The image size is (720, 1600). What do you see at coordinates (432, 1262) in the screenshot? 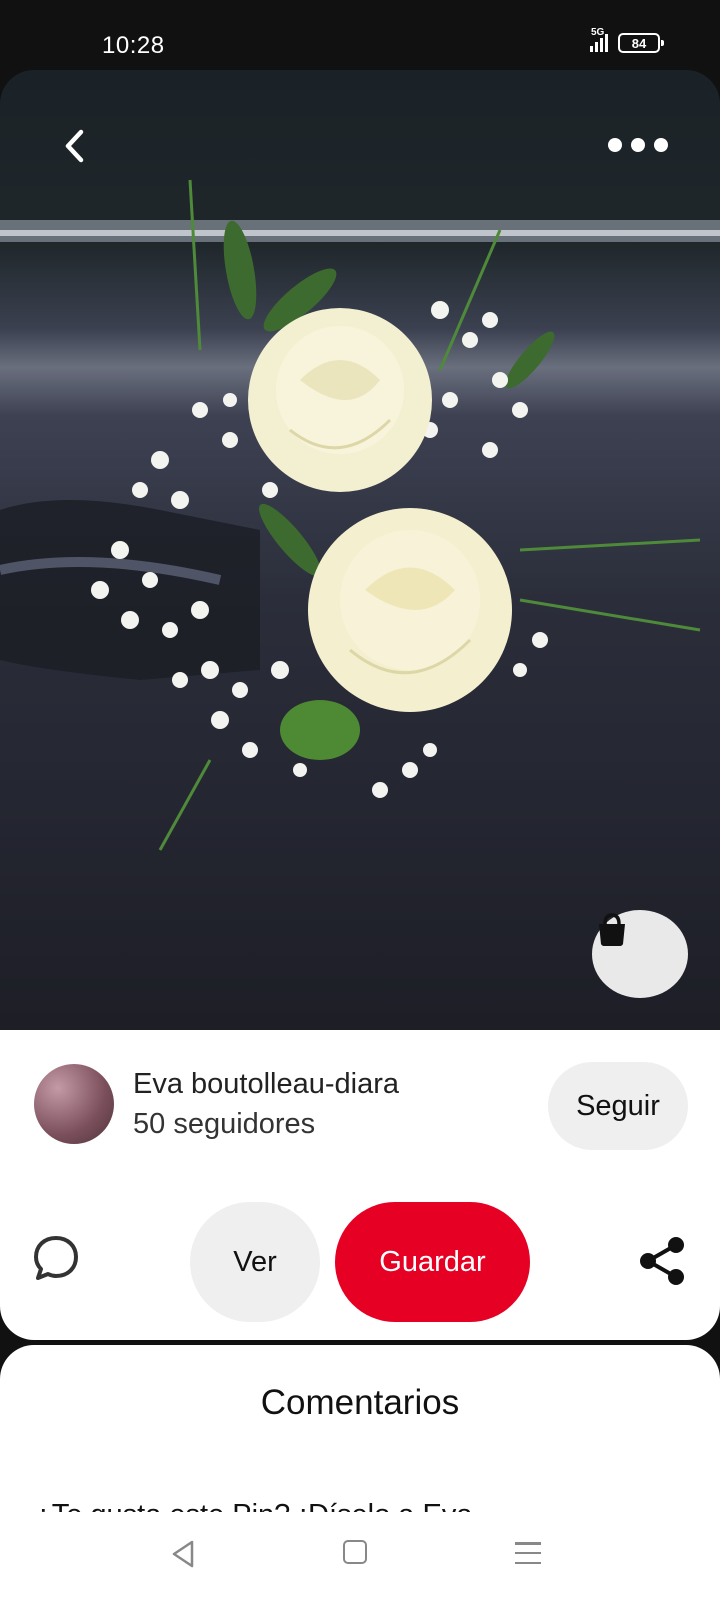
I see `save-button: Guardar` at bounding box center [432, 1262].